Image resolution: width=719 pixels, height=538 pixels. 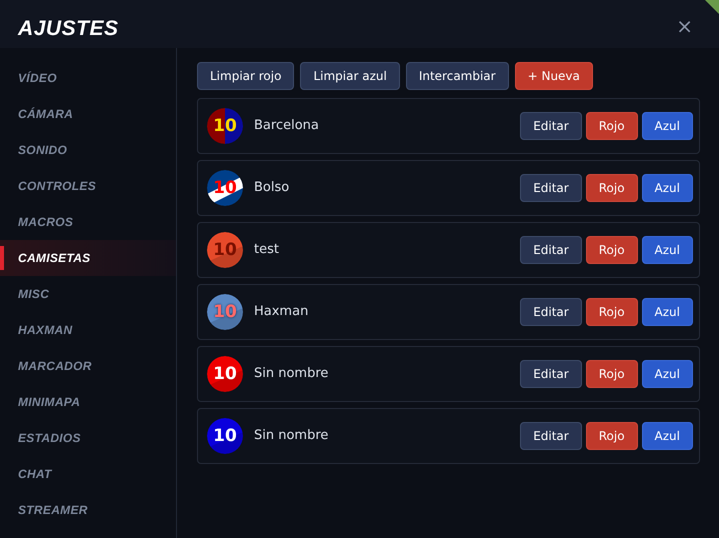 I want to click on sidebar-item: MISC, so click(x=88, y=294).